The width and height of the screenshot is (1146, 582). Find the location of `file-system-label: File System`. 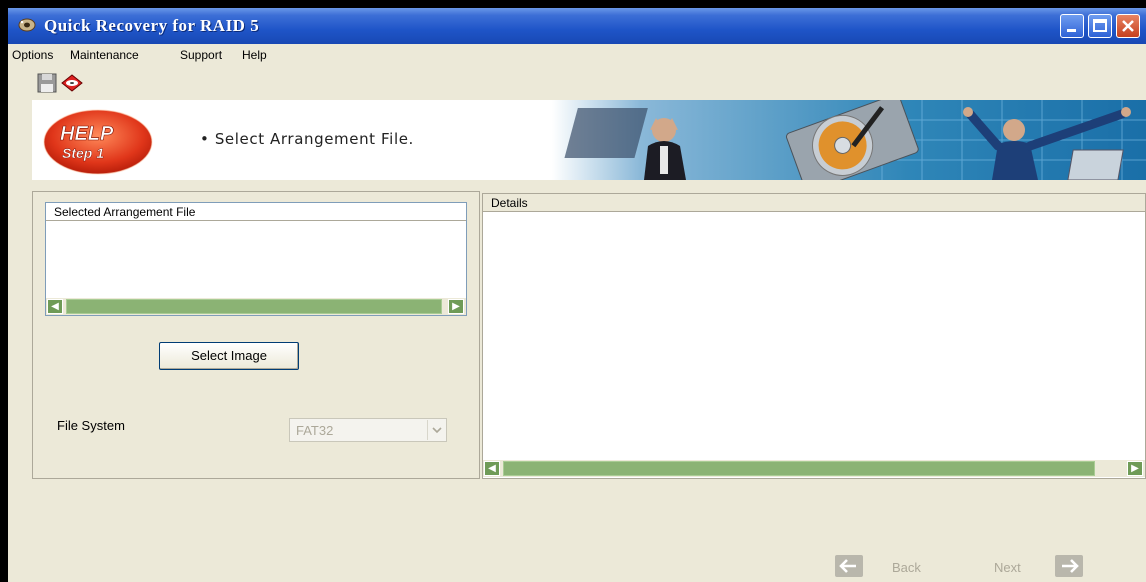

file-system-label: File System is located at coordinates (91, 425).